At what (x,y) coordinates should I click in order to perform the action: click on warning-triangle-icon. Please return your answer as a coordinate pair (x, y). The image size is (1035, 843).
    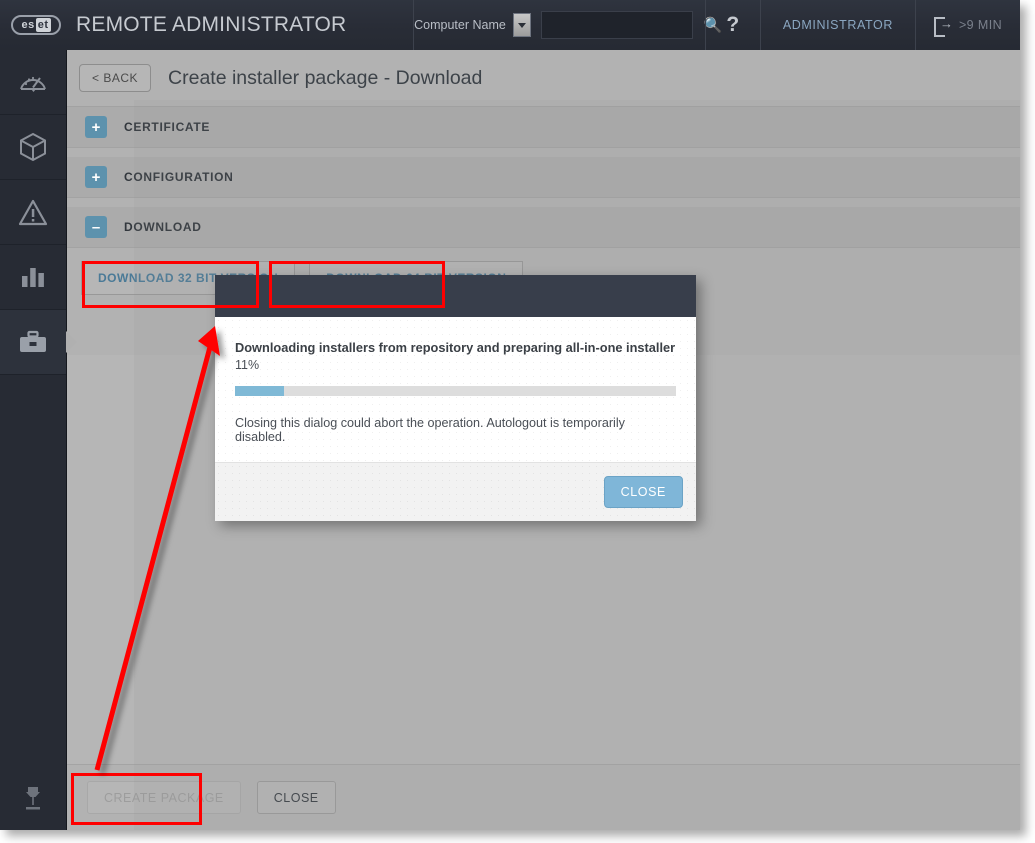
    Looking at the image, I should click on (33, 212).